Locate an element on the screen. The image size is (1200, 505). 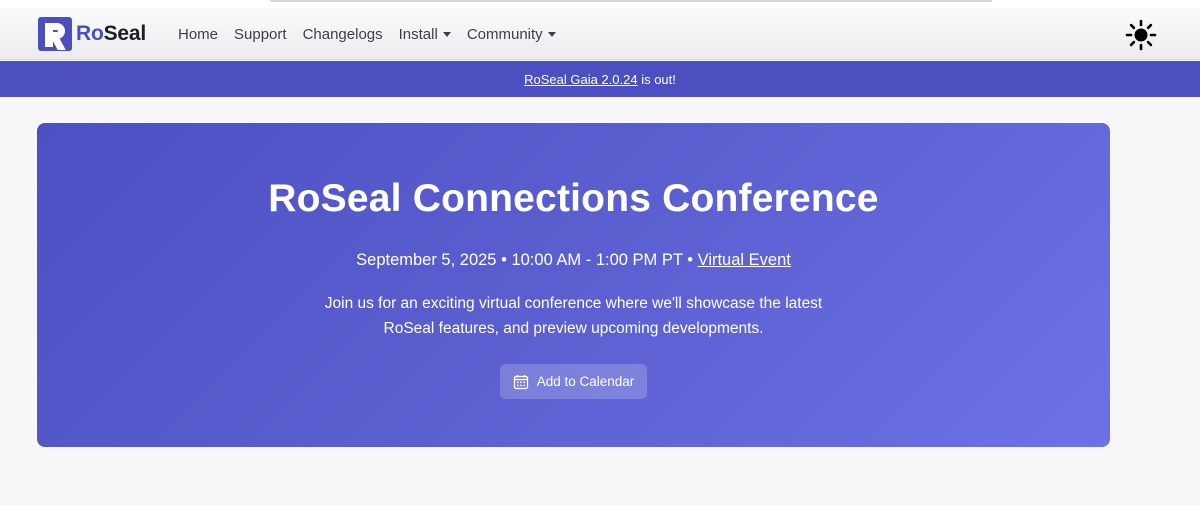
announcement-link: RoSeal Gaia 2.0.24 is located at coordinates (580, 79).